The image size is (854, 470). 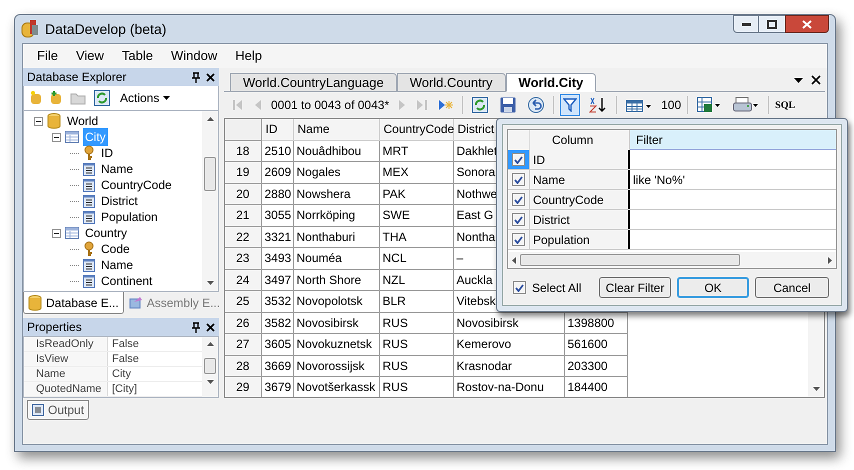 I want to click on page-size: 100, so click(x=671, y=105).